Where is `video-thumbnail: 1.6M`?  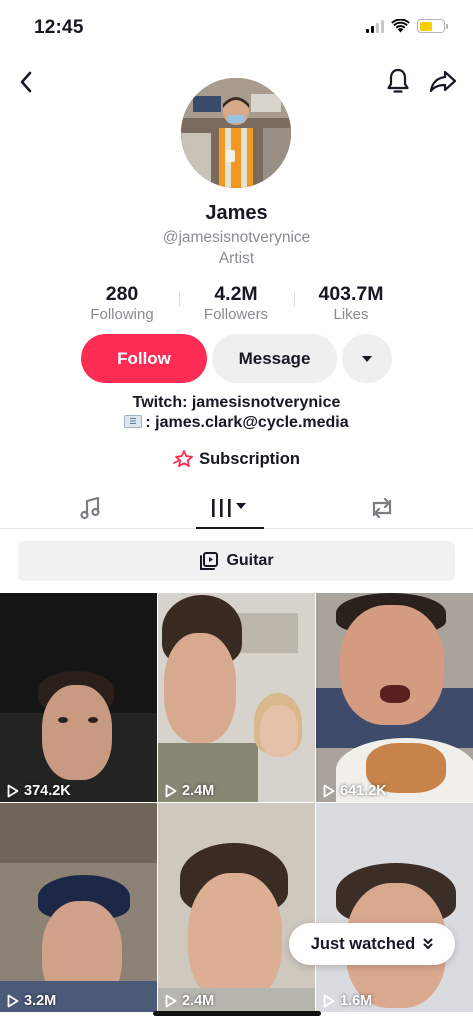 video-thumbnail: 1.6M is located at coordinates (394, 907).